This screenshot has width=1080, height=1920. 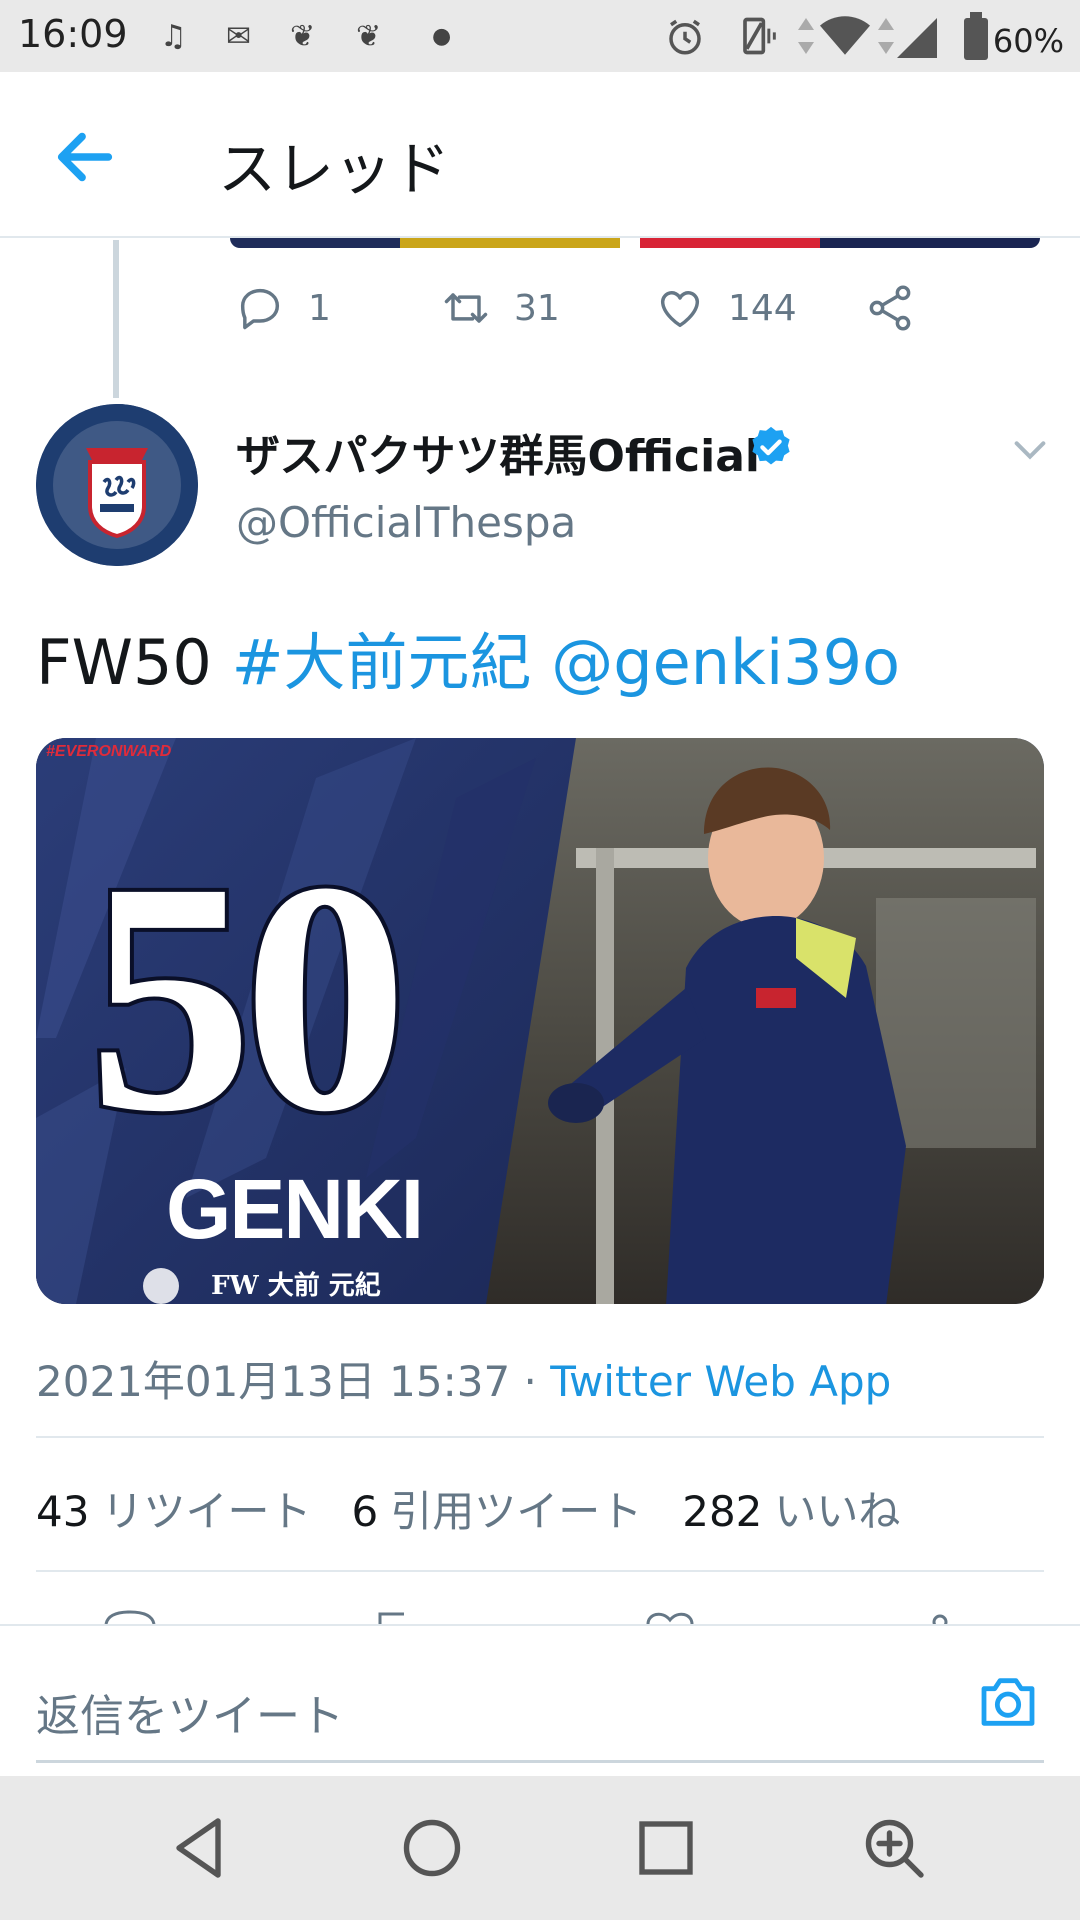 What do you see at coordinates (685, 37) in the screenshot?
I see `alarm-icon` at bounding box center [685, 37].